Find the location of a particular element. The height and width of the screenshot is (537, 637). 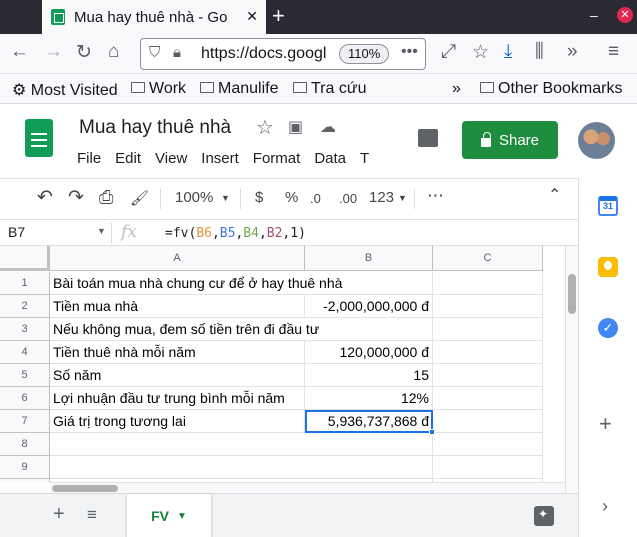

row-header: 7 is located at coordinates (25, 421).